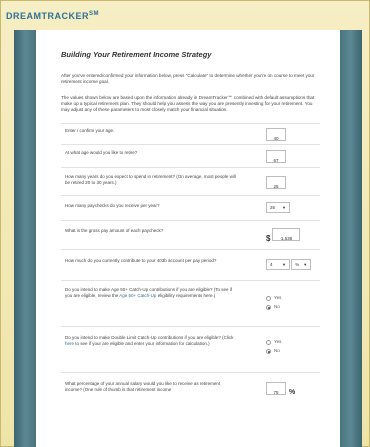 This screenshot has height=447, width=370. I want to click on double-limit-options: Yes No, so click(273, 348).